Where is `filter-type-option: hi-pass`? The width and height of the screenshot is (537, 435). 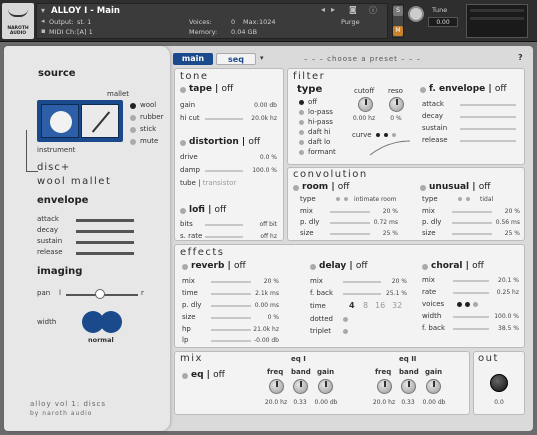 filter-type-option: hi-pass is located at coordinates (320, 122).